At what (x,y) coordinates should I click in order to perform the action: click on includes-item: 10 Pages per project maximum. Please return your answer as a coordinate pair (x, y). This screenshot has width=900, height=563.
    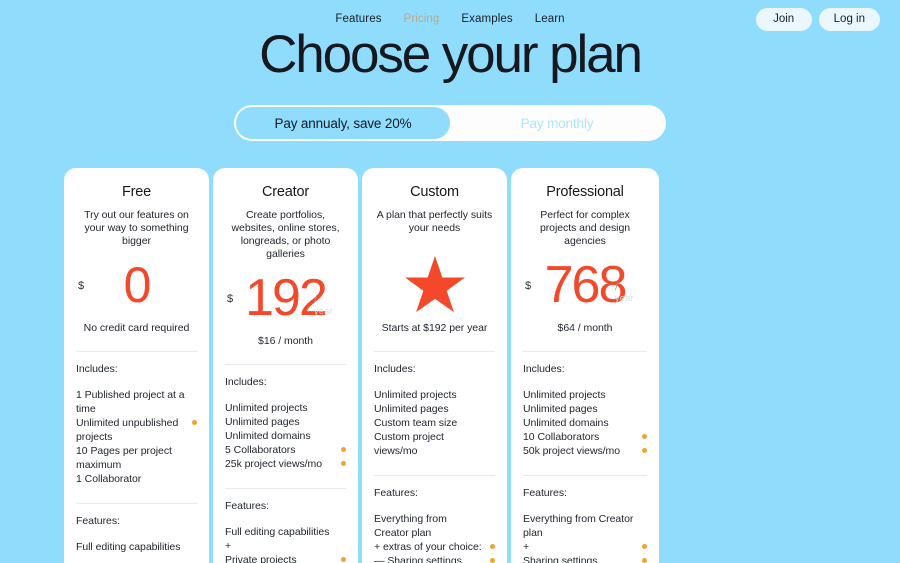
    Looking at the image, I should click on (124, 458).